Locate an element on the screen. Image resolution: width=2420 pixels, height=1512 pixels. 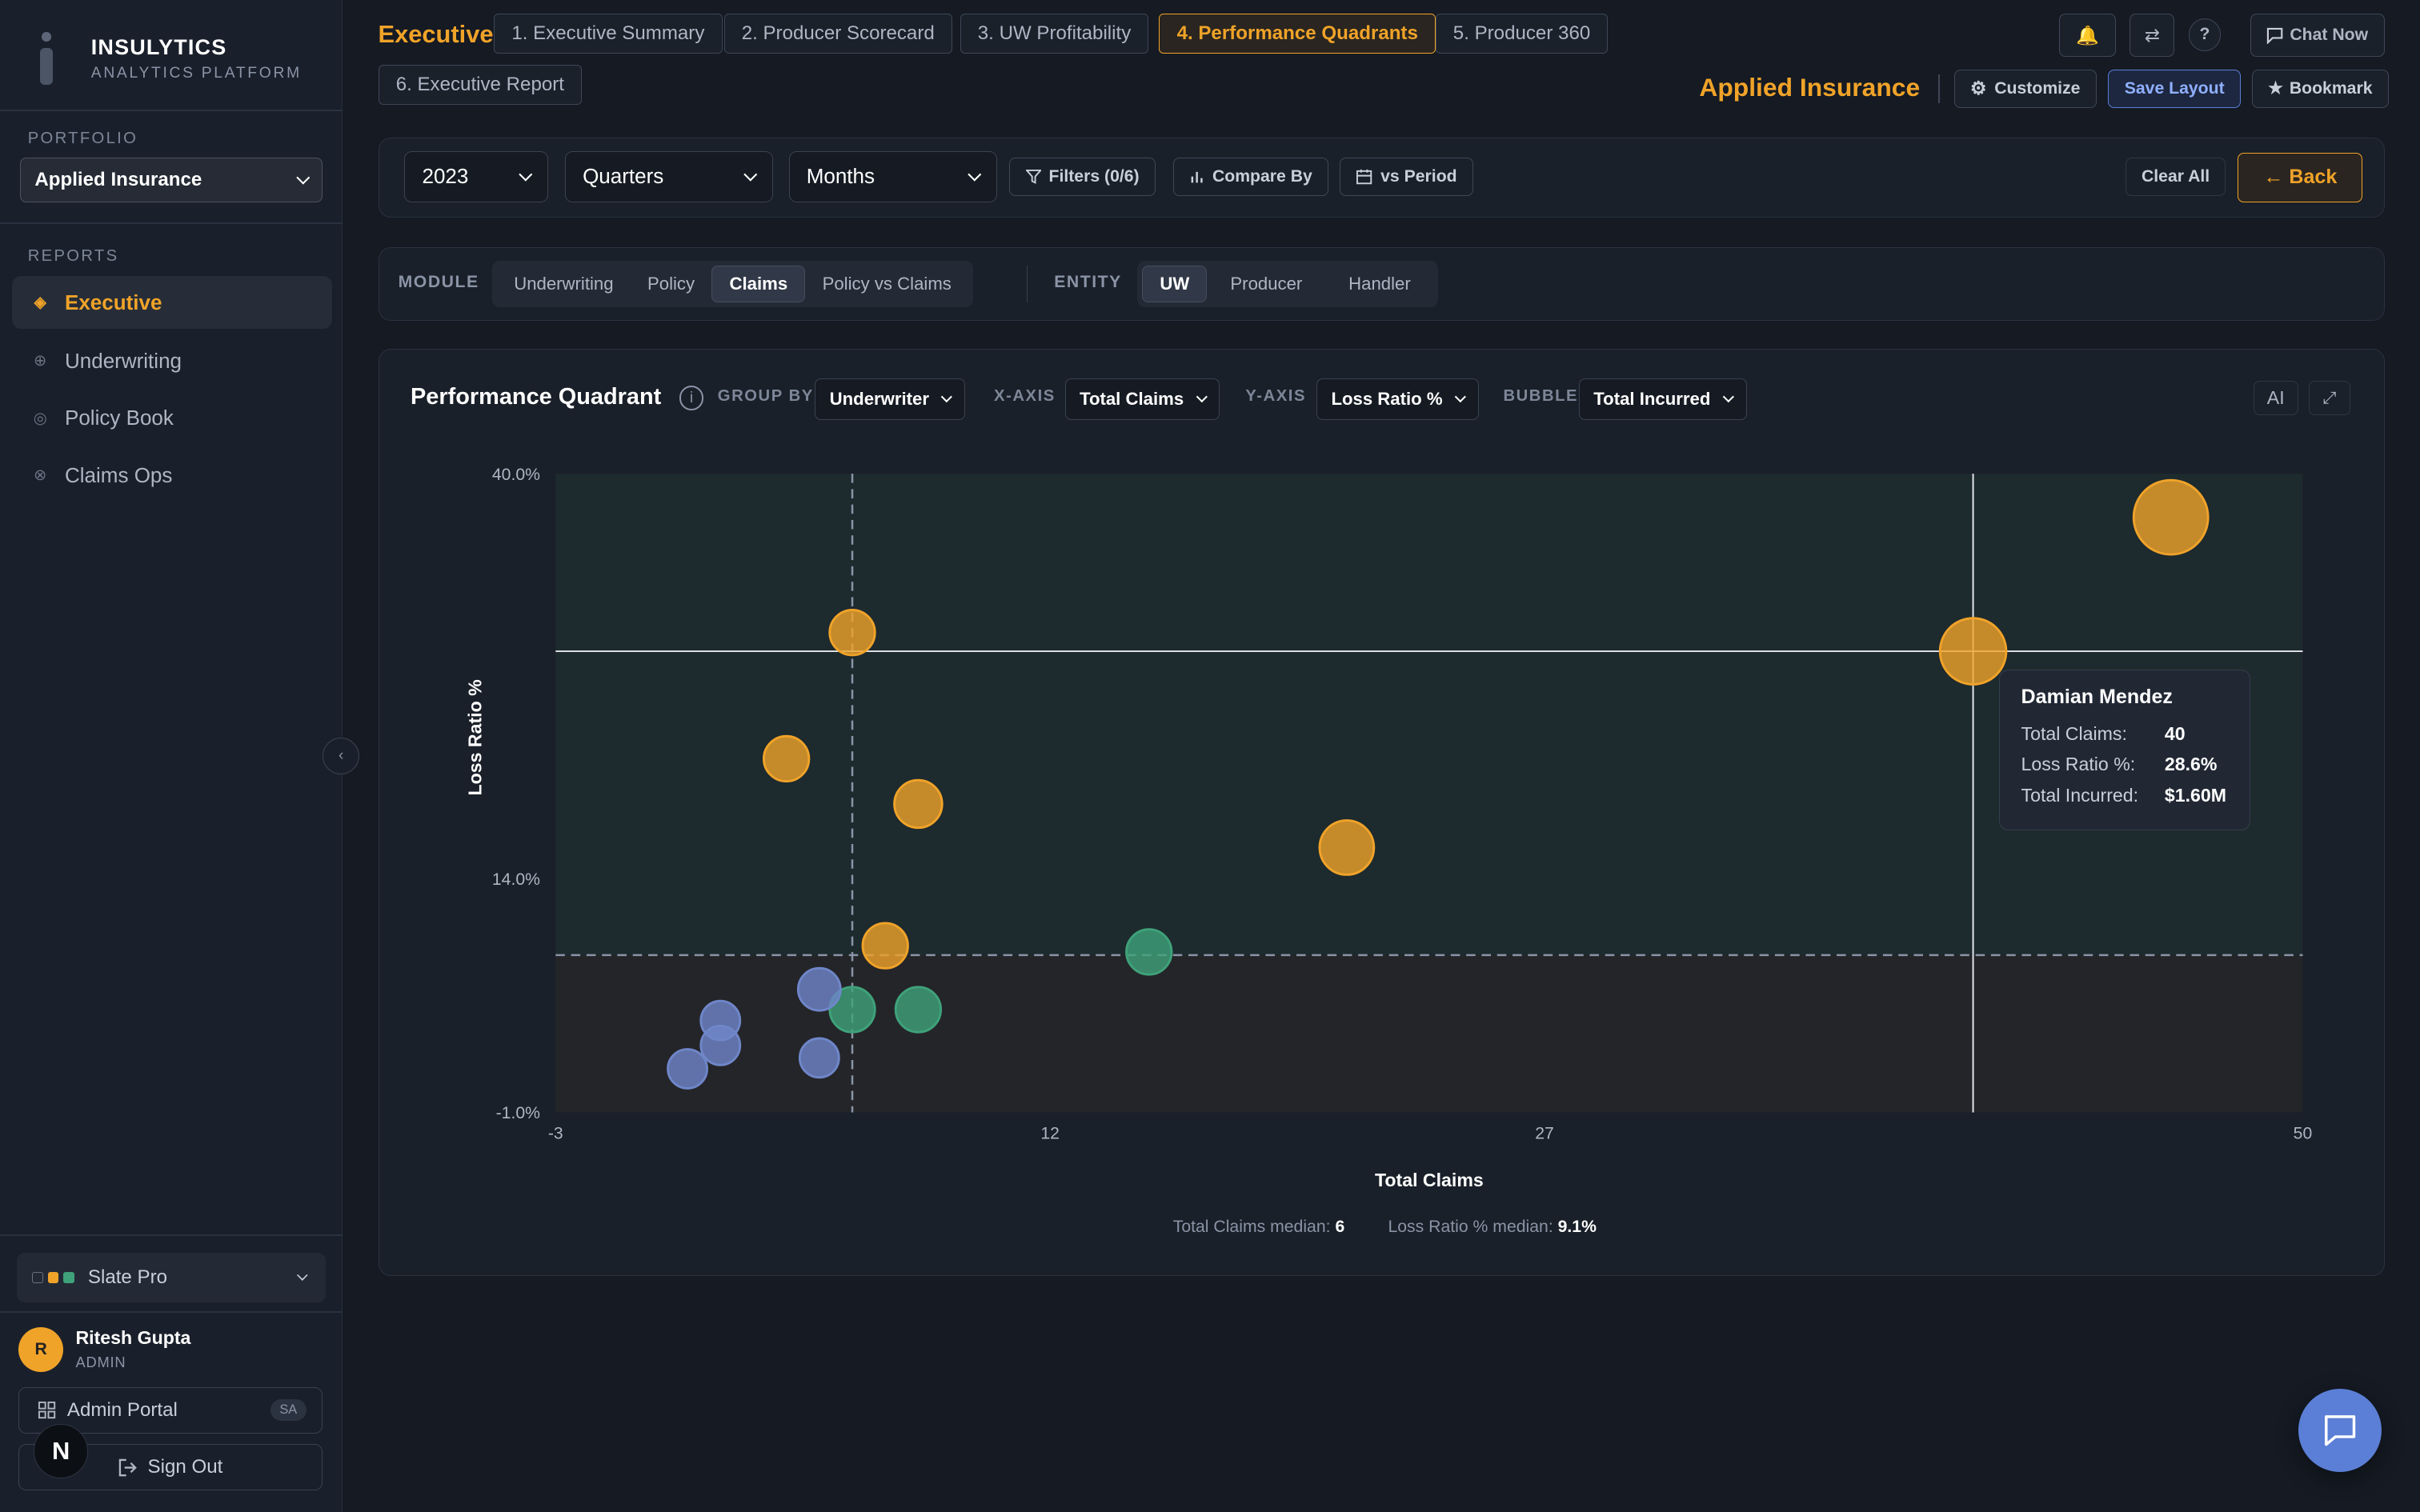
sidebar-item-executive: ◈ Executive is located at coordinates (172, 302).